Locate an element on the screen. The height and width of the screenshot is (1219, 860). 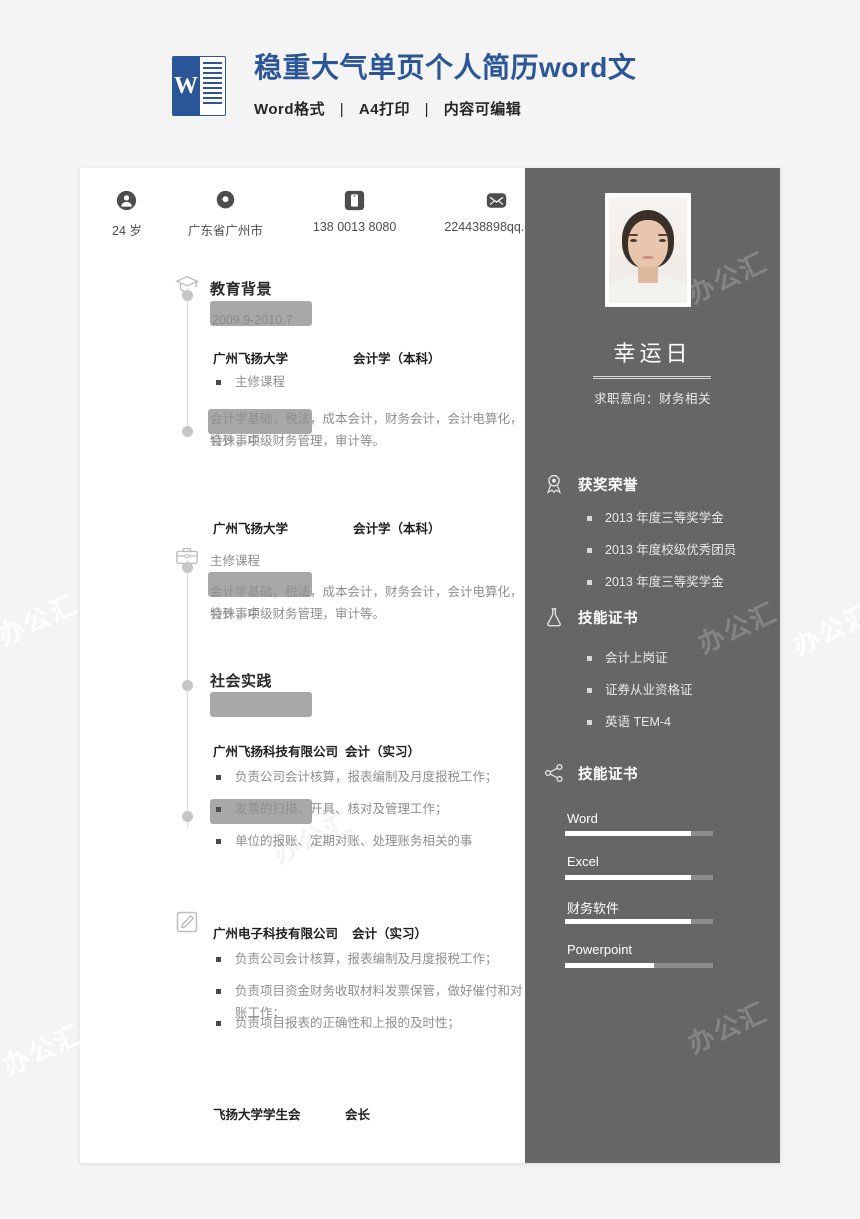
person-icon is located at coordinates (126, 200).